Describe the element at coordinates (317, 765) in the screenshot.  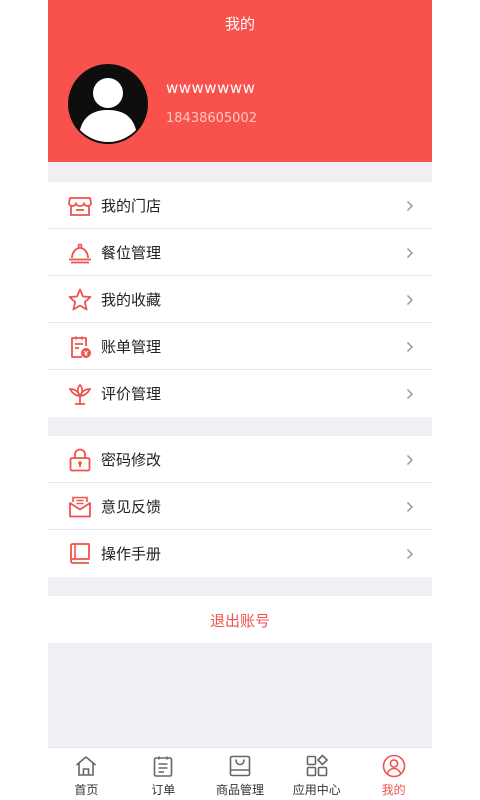
I see `apps-icon` at that location.